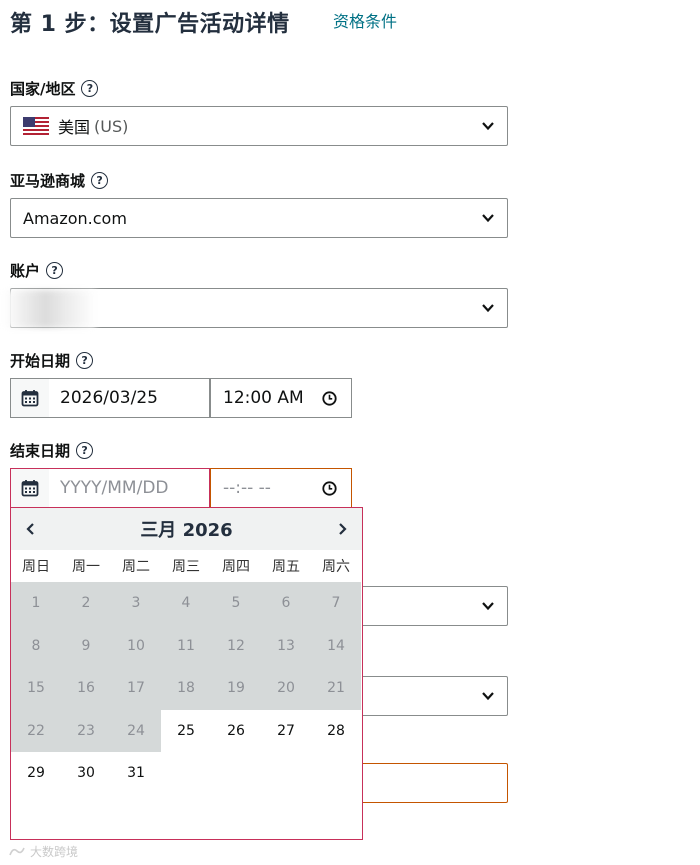 This screenshot has height=865, width=700. What do you see at coordinates (236, 645) in the screenshot?
I see `calendar-day-disabled: 12` at bounding box center [236, 645].